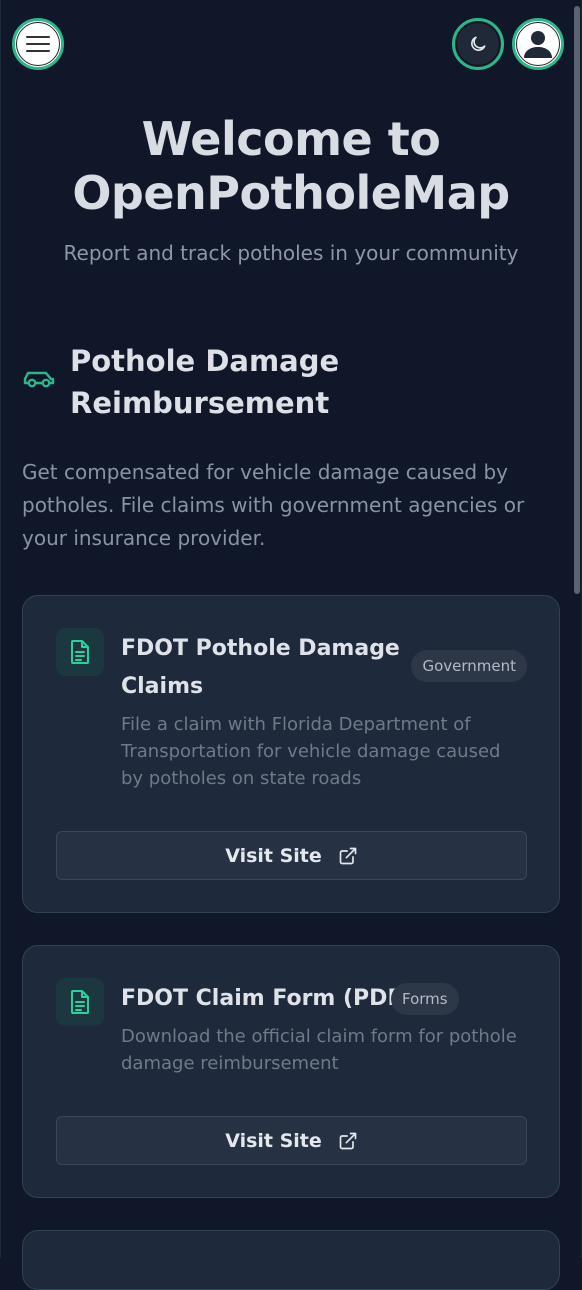  What do you see at coordinates (162, 686) in the screenshot?
I see `card-title-line2: Claims` at bounding box center [162, 686].